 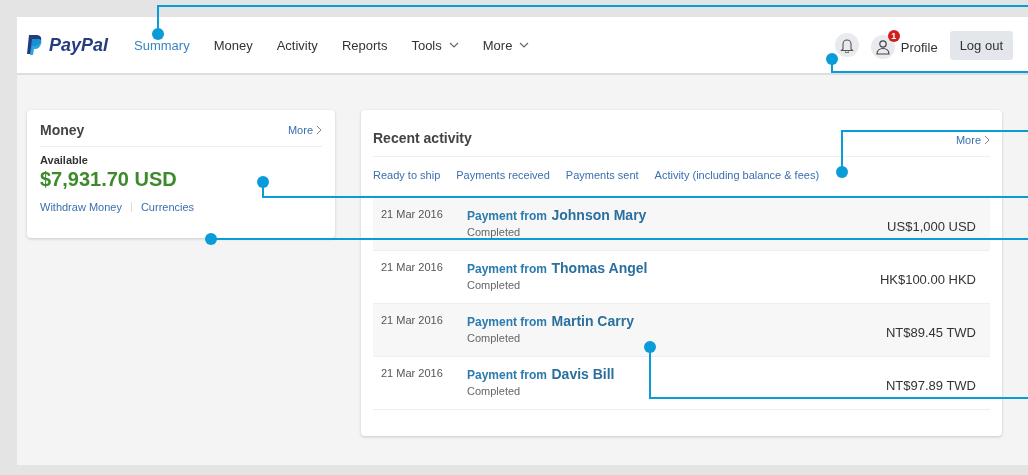 What do you see at coordinates (927, 279) in the screenshot?
I see `amount-text: HK$100.00 HKD` at bounding box center [927, 279].